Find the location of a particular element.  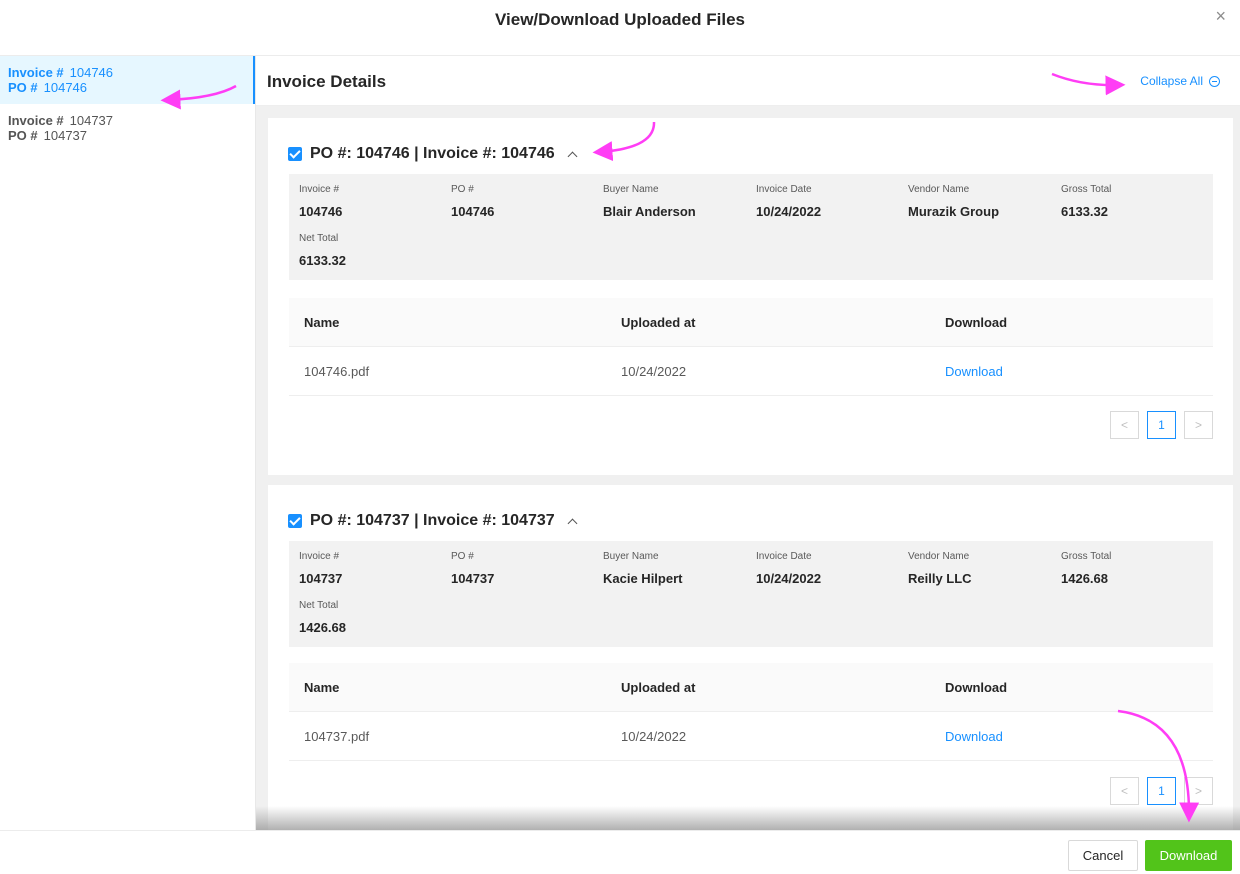

file-uploaded-date: 10/24/2022 is located at coordinates (654, 371).